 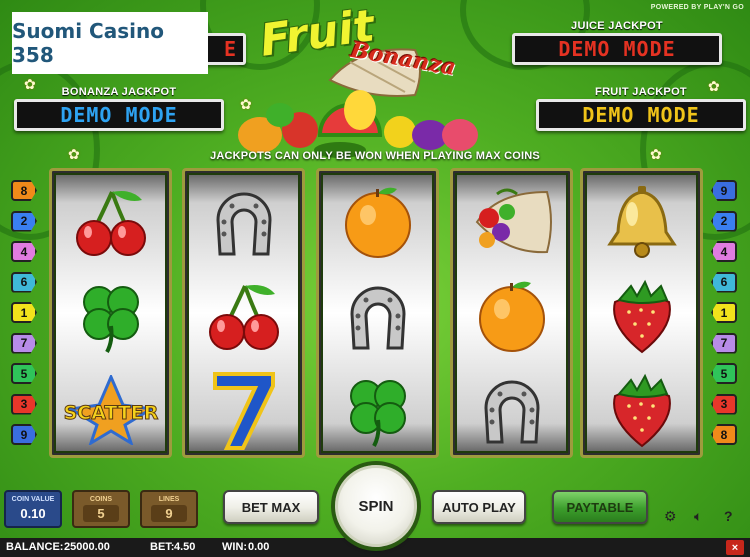 I want to click on reel-symbol-scatter: SCATTER, so click(x=110, y=409).